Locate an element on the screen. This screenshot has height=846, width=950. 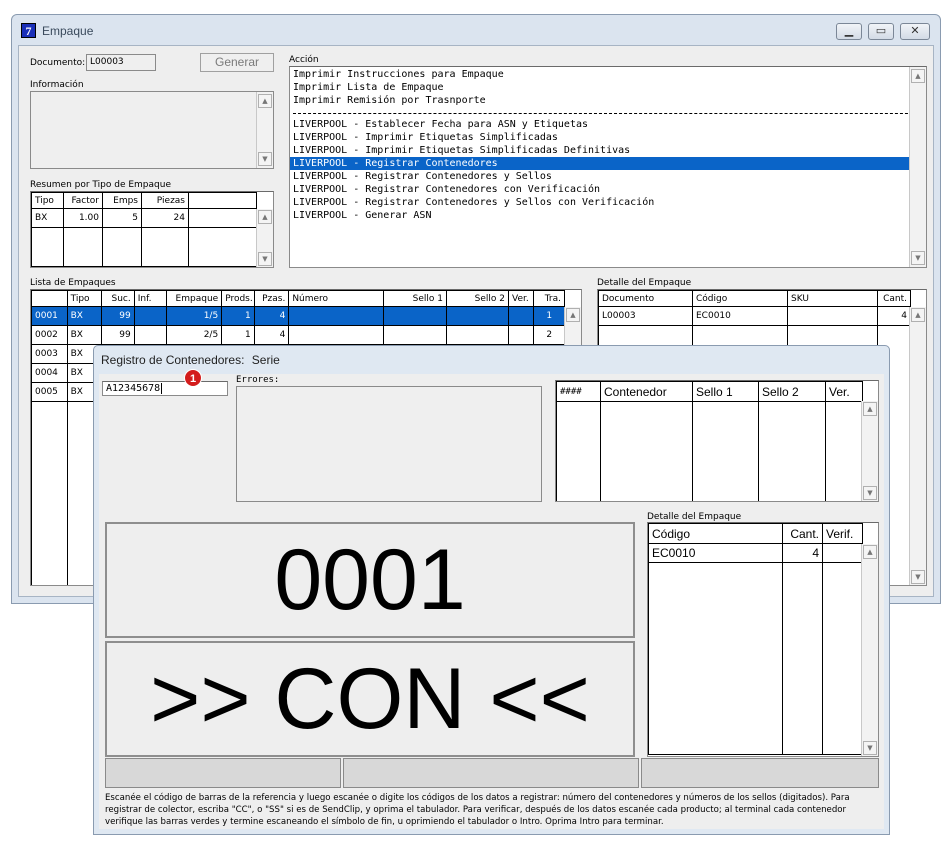
list-item: Imprimir Lista de Empaque is located at coordinates (608, 87).